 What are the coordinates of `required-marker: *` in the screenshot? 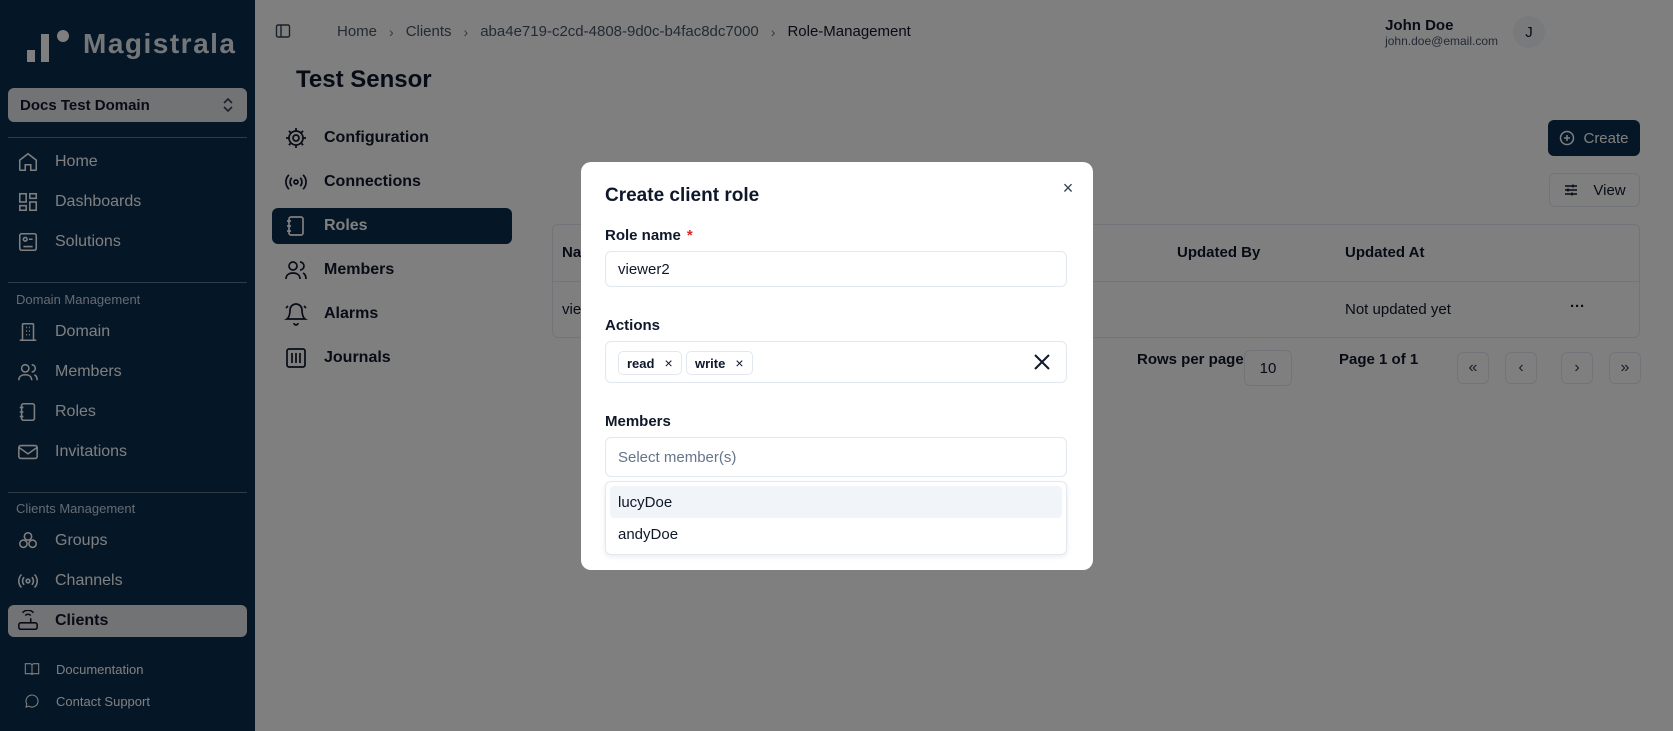 It's located at (689, 235).